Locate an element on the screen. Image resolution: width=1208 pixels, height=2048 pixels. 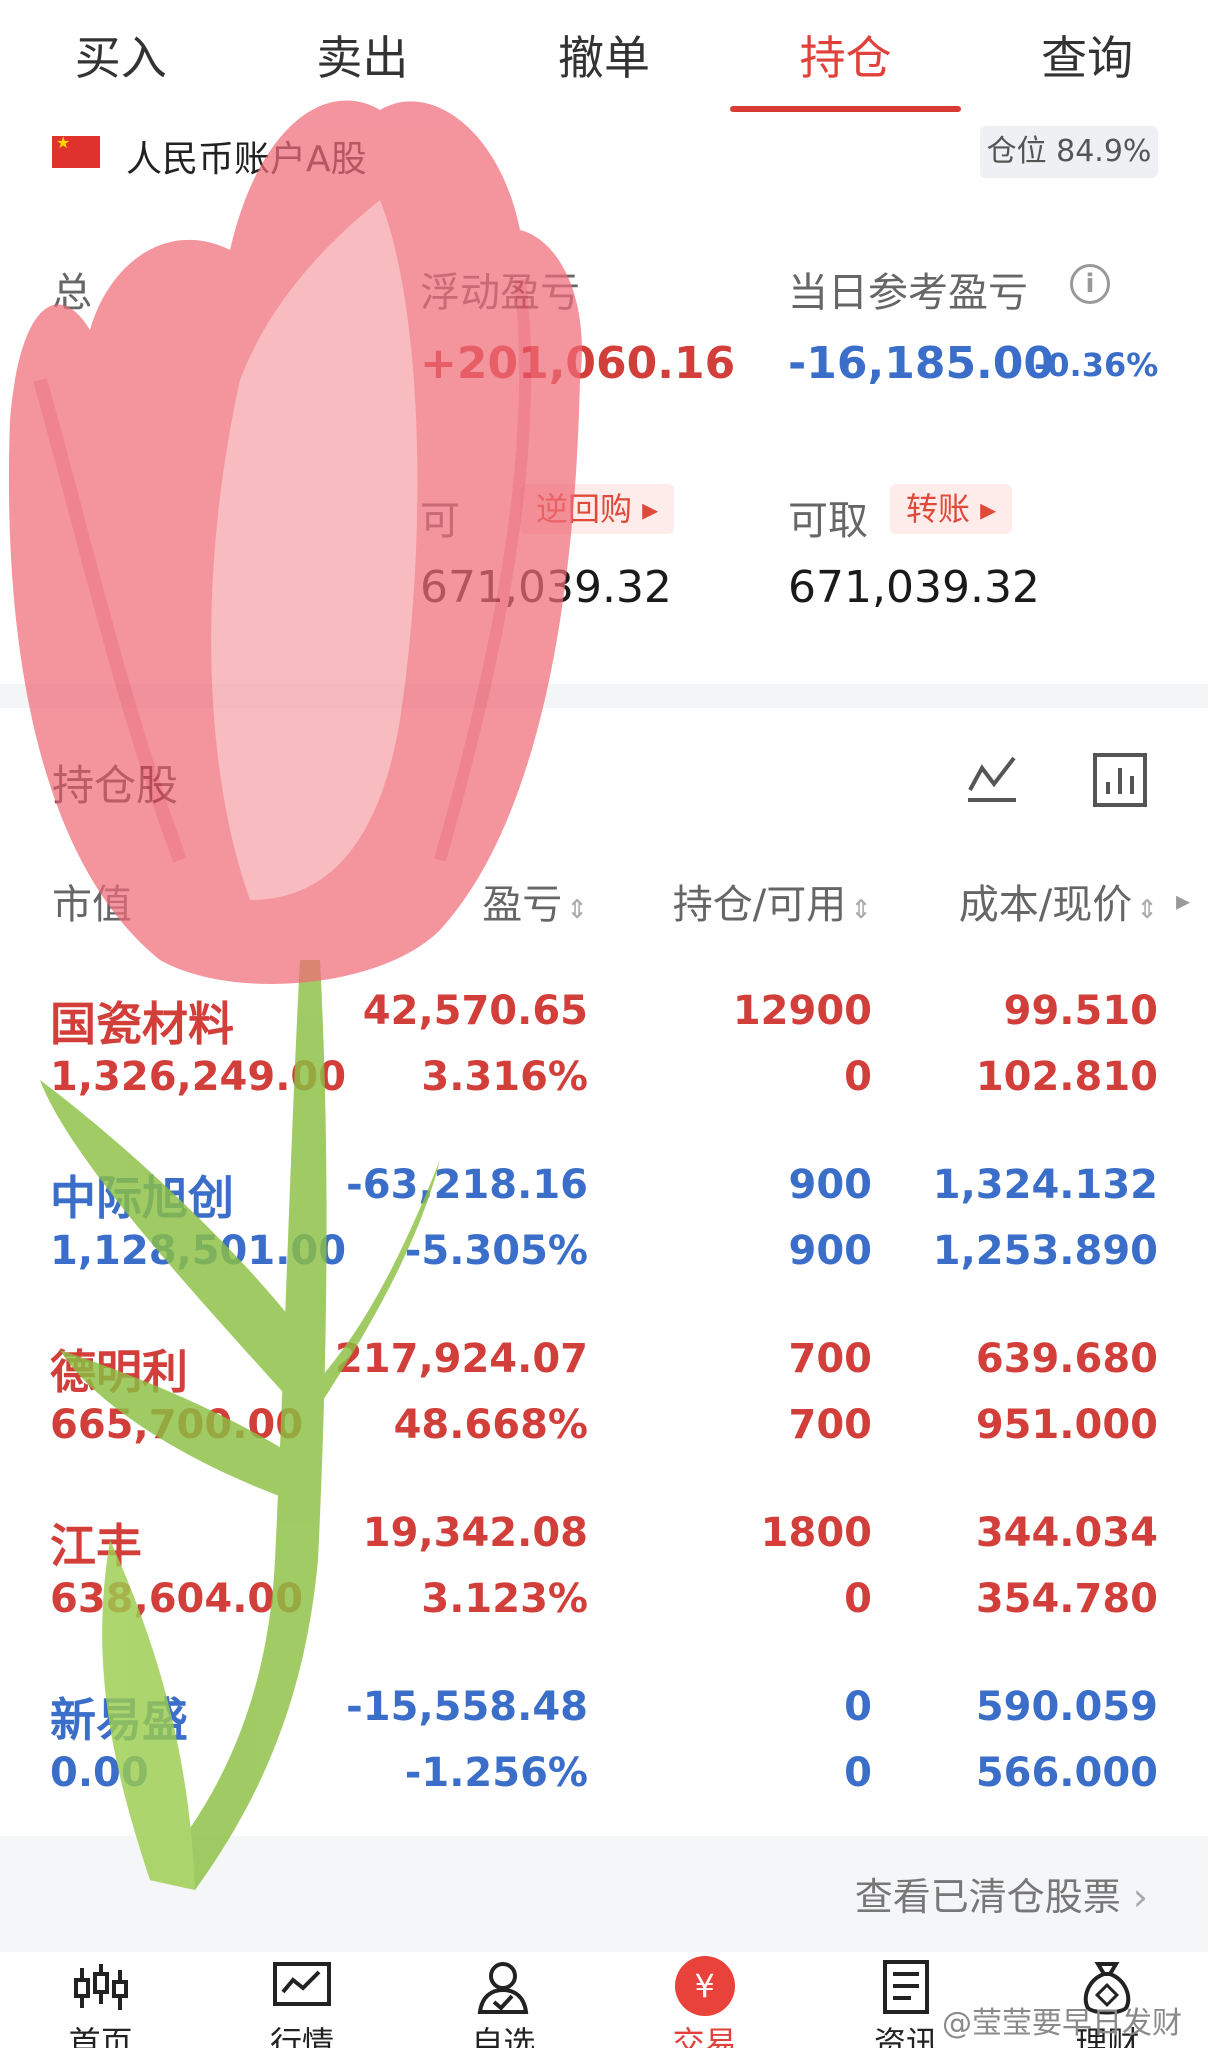
holding-qty: 900 is located at coordinates (830, 1185).